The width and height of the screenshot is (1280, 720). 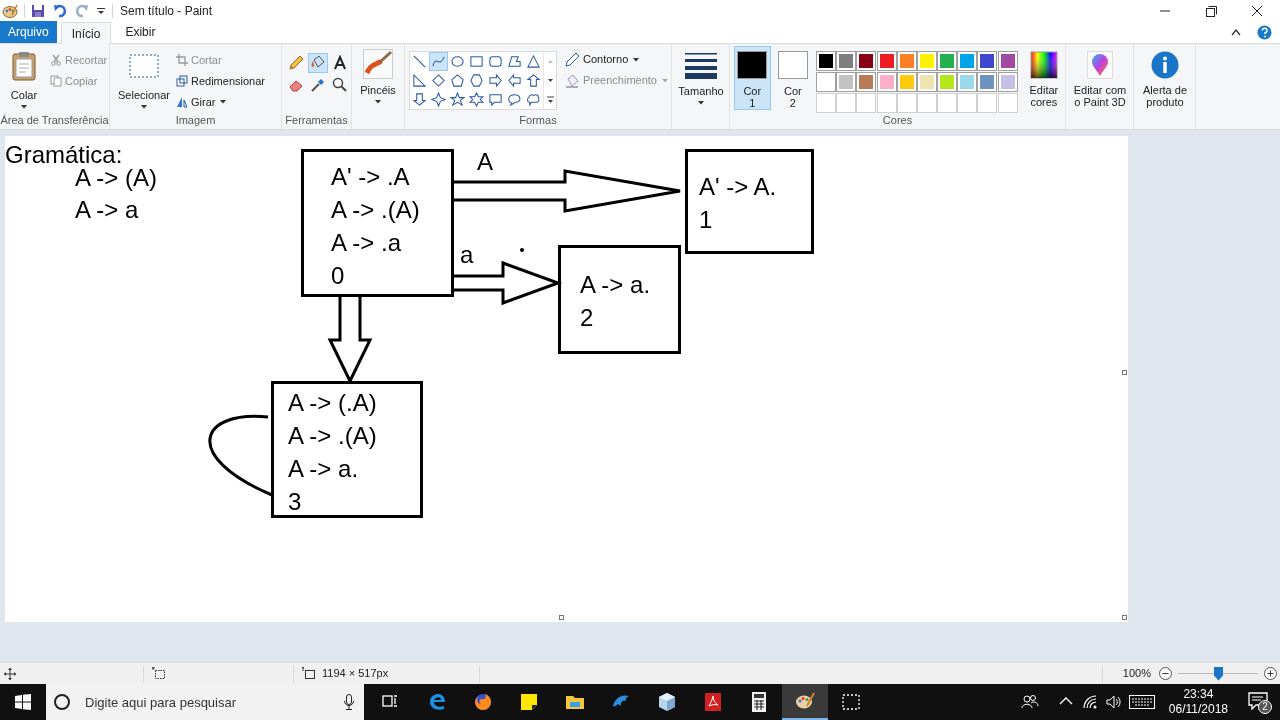 I want to click on product-alert-button: Alerta de produto, so click(x=1165, y=80).